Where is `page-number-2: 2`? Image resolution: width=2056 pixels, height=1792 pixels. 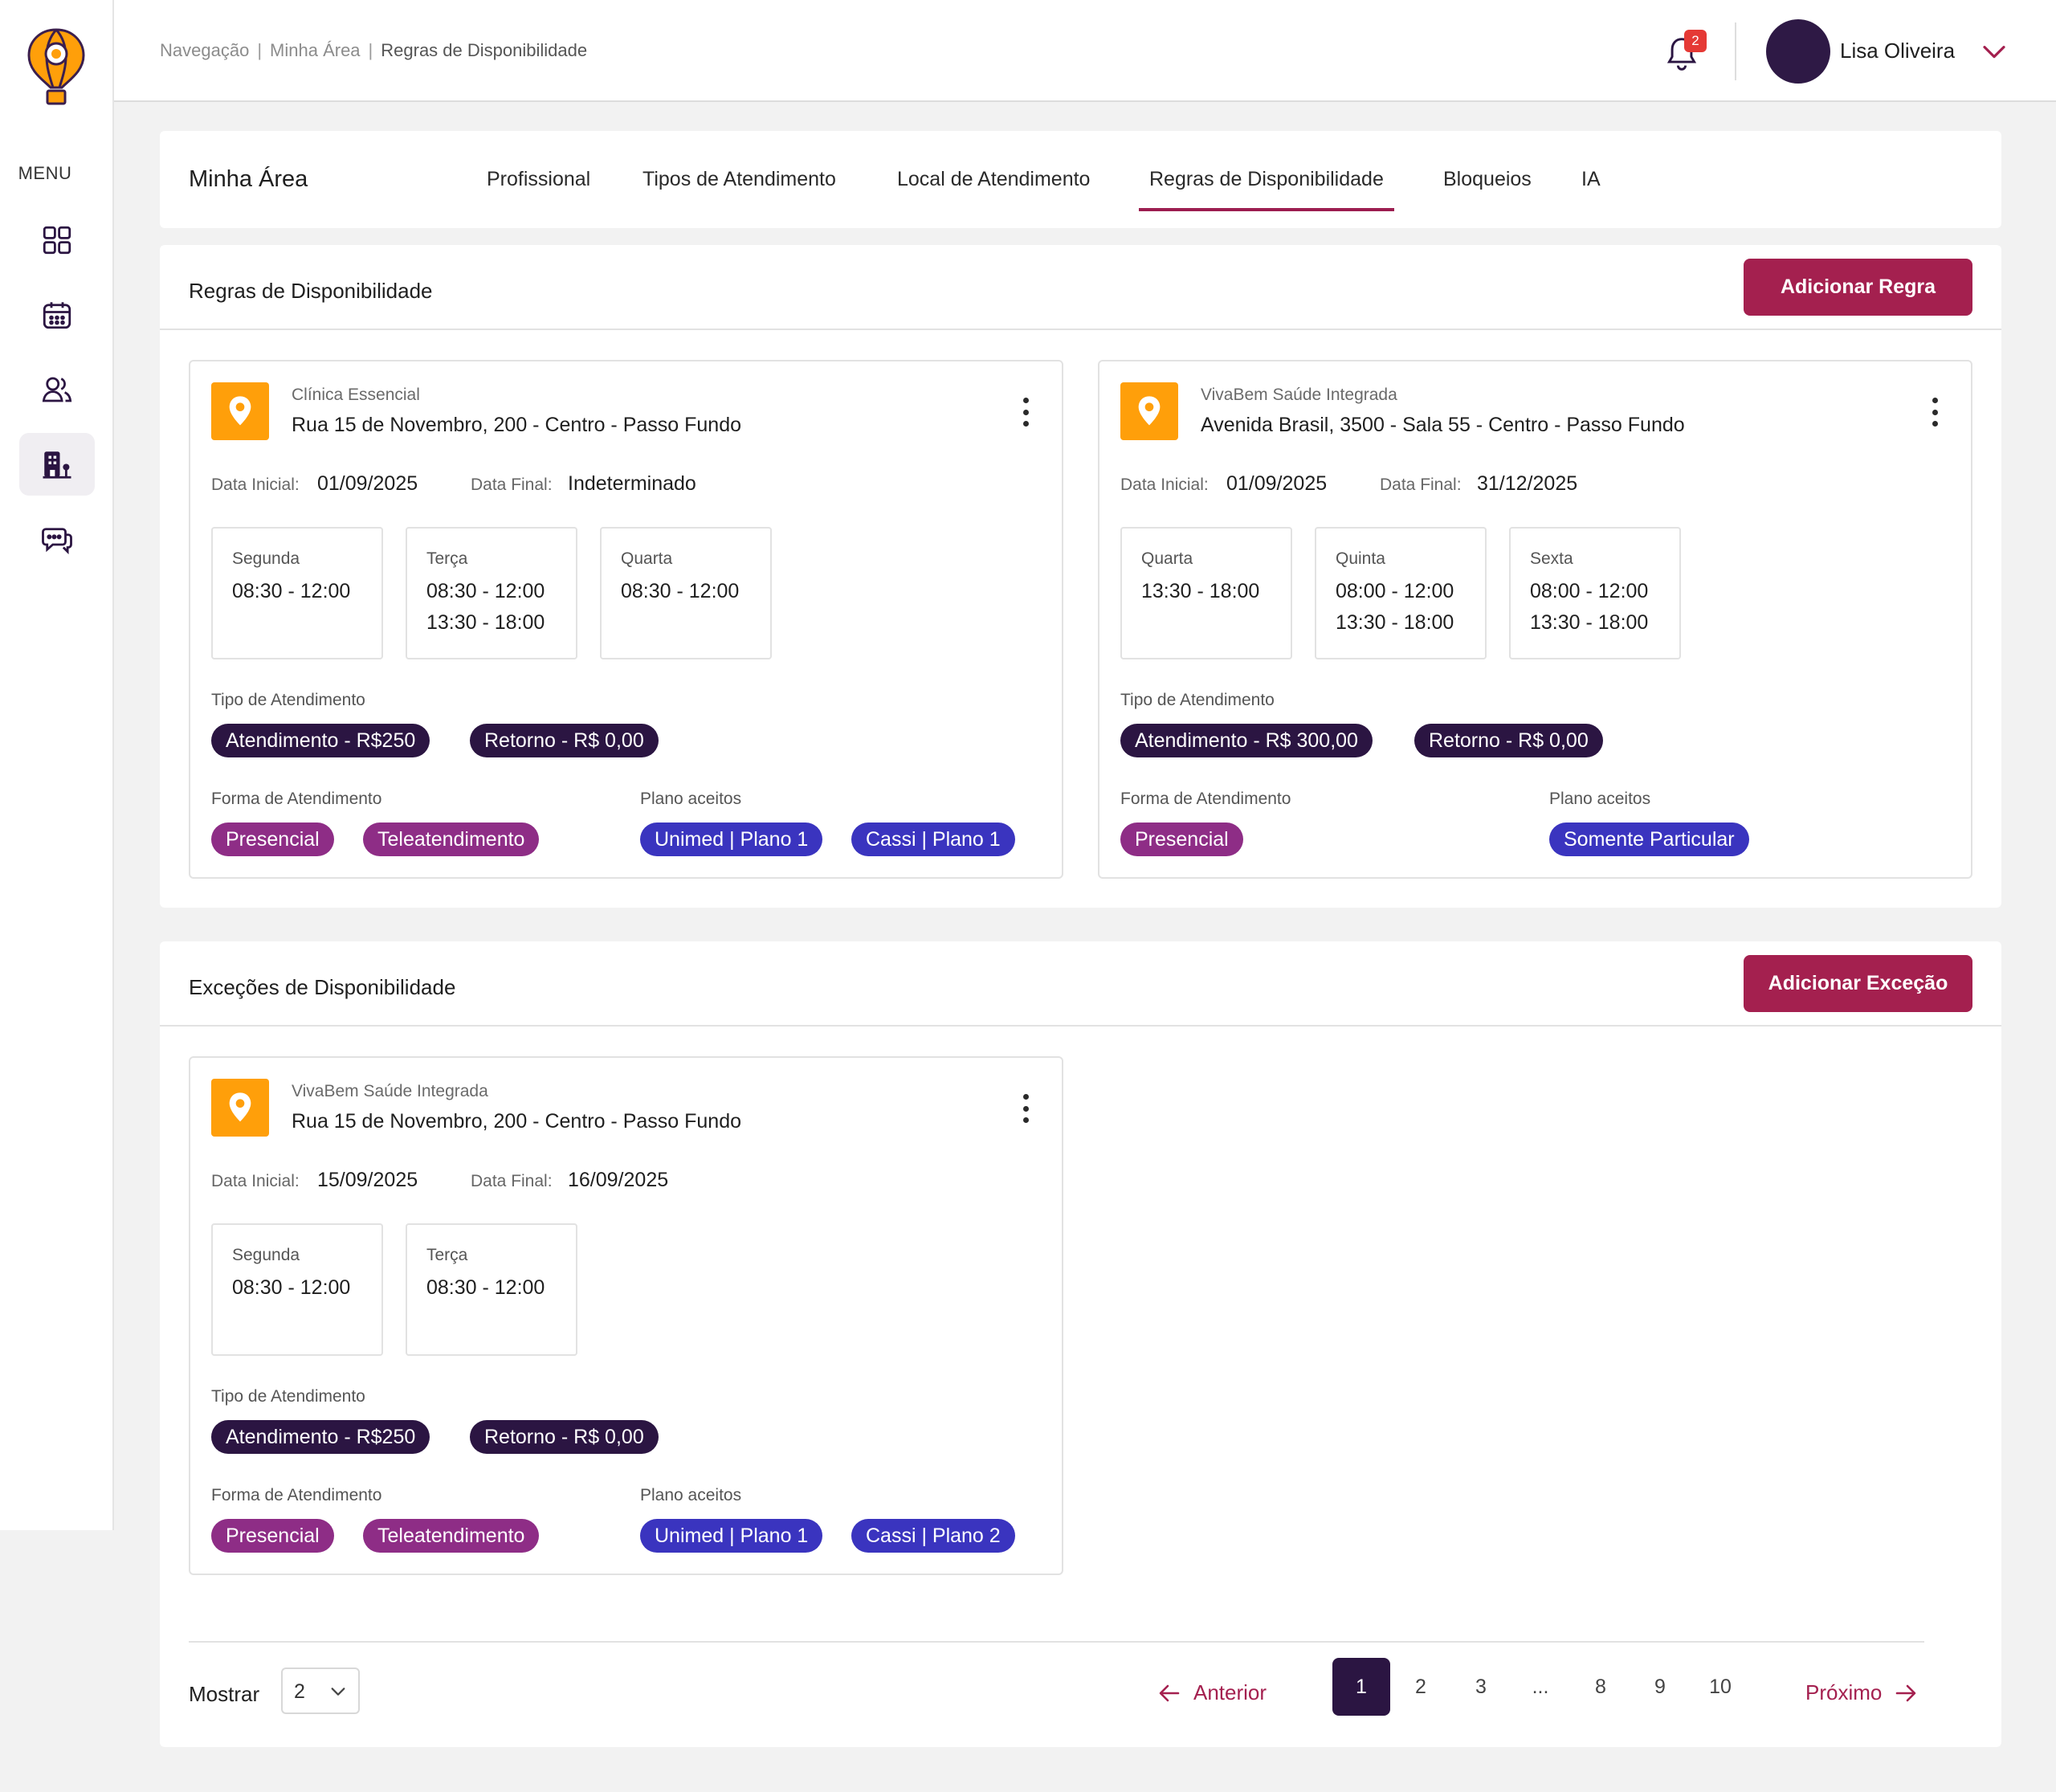
page-number-2: 2 is located at coordinates (1421, 1687).